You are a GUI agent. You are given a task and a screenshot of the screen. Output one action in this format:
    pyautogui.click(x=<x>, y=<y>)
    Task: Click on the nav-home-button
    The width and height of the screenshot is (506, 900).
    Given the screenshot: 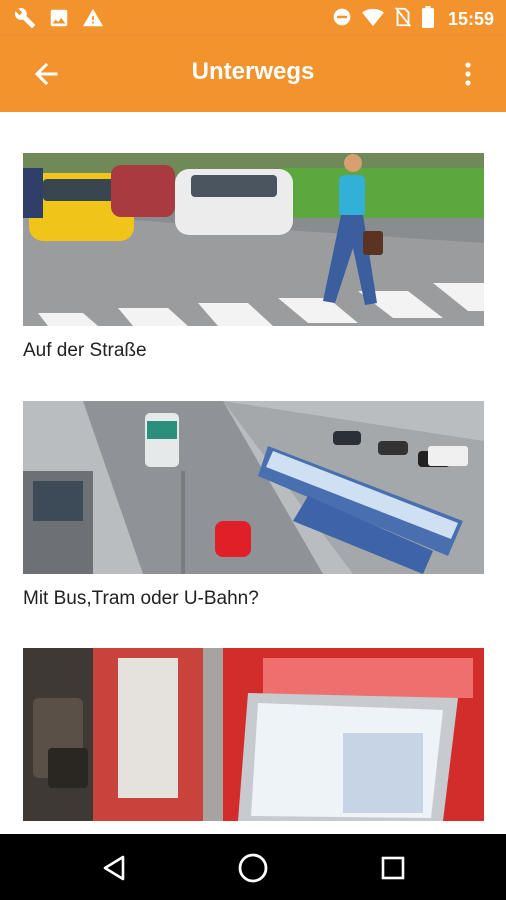 What is the action you would take?
    pyautogui.click(x=253, y=868)
    